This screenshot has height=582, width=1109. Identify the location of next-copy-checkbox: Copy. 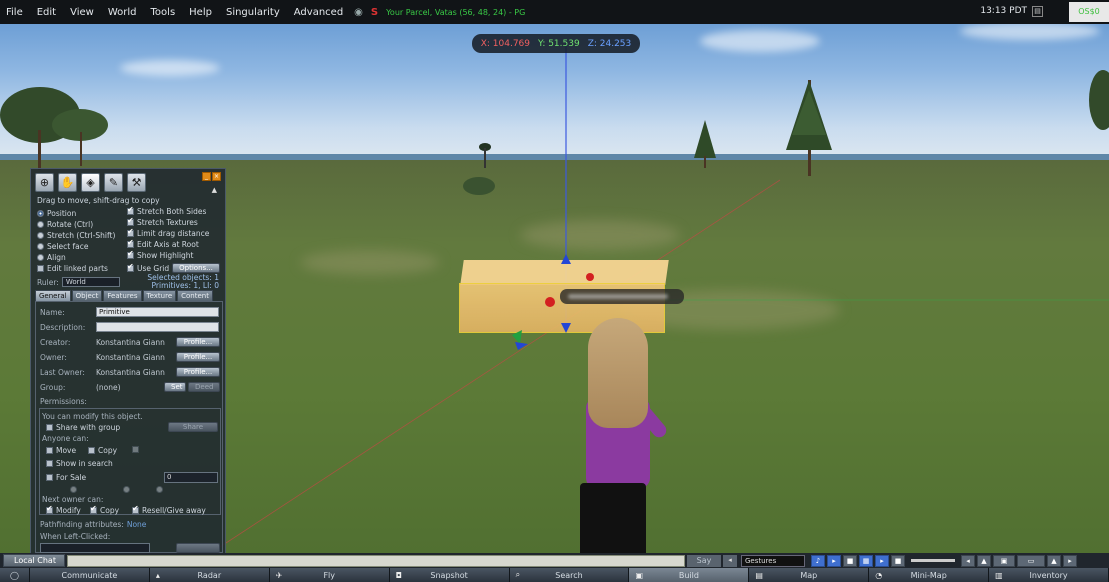
(104, 509).